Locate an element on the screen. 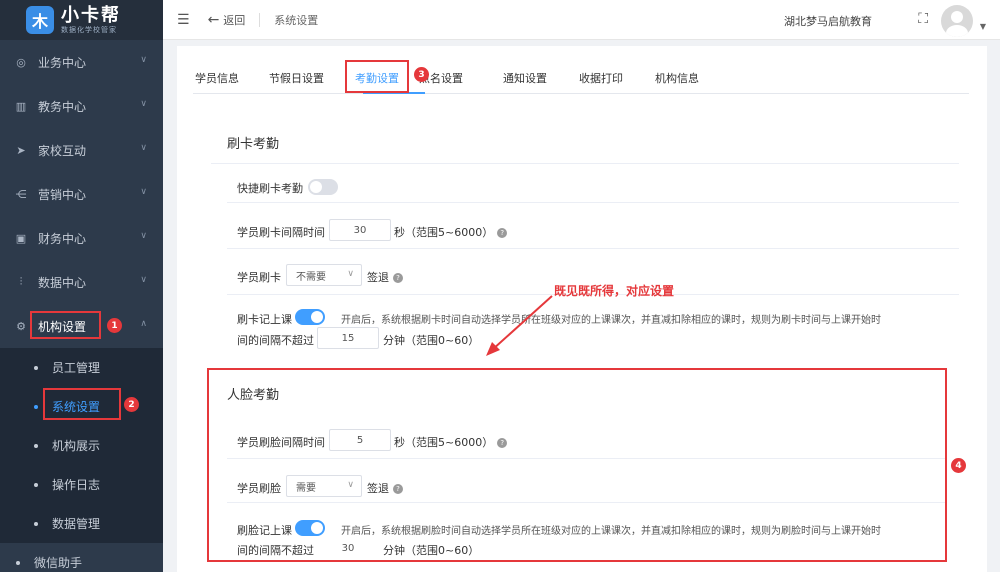 This screenshot has width=1000, height=572. back-button: ← 返回 is located at coordinates (227, 20).